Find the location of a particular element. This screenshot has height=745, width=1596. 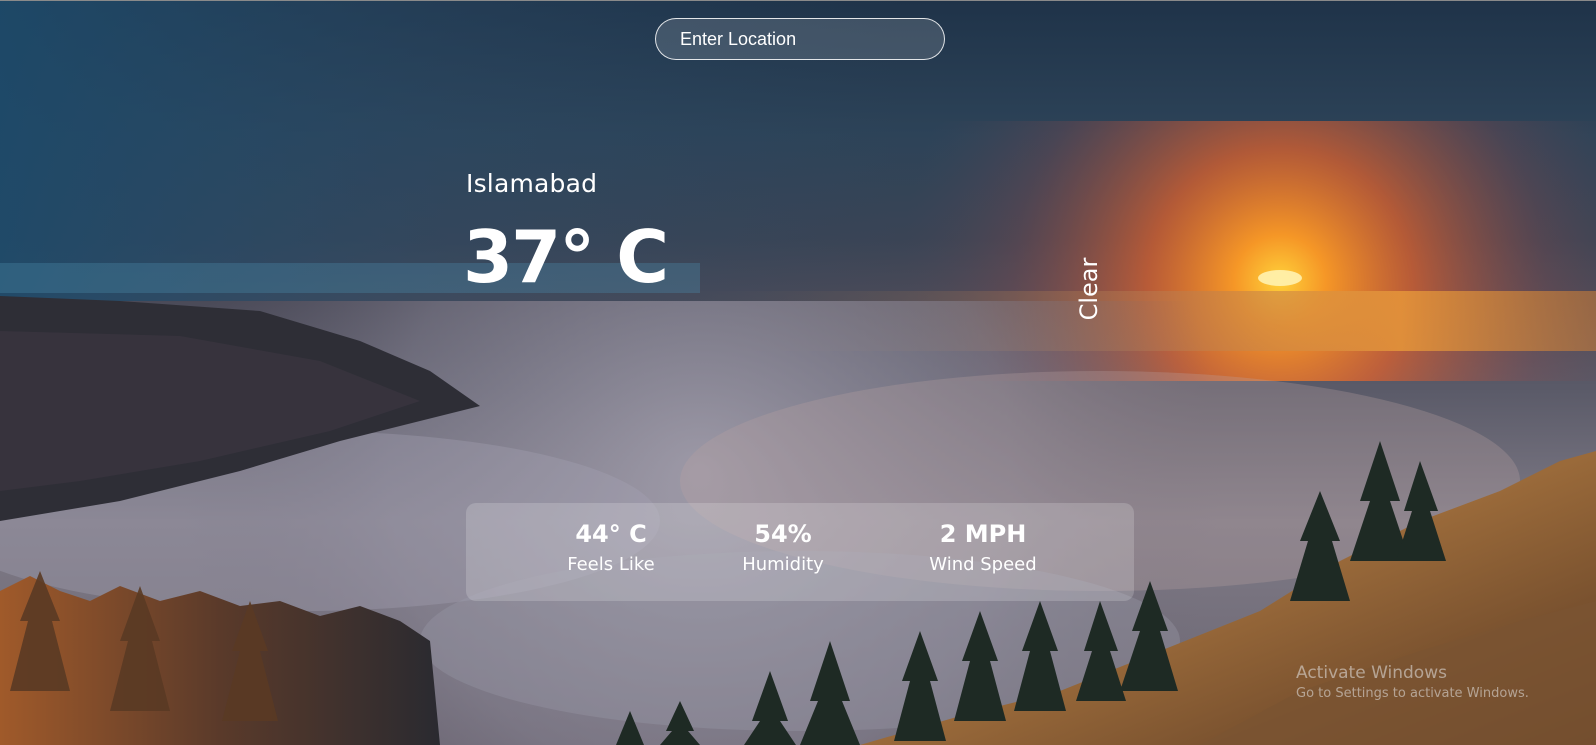

humidity-value: 54% is located at coordinates (783, 534).